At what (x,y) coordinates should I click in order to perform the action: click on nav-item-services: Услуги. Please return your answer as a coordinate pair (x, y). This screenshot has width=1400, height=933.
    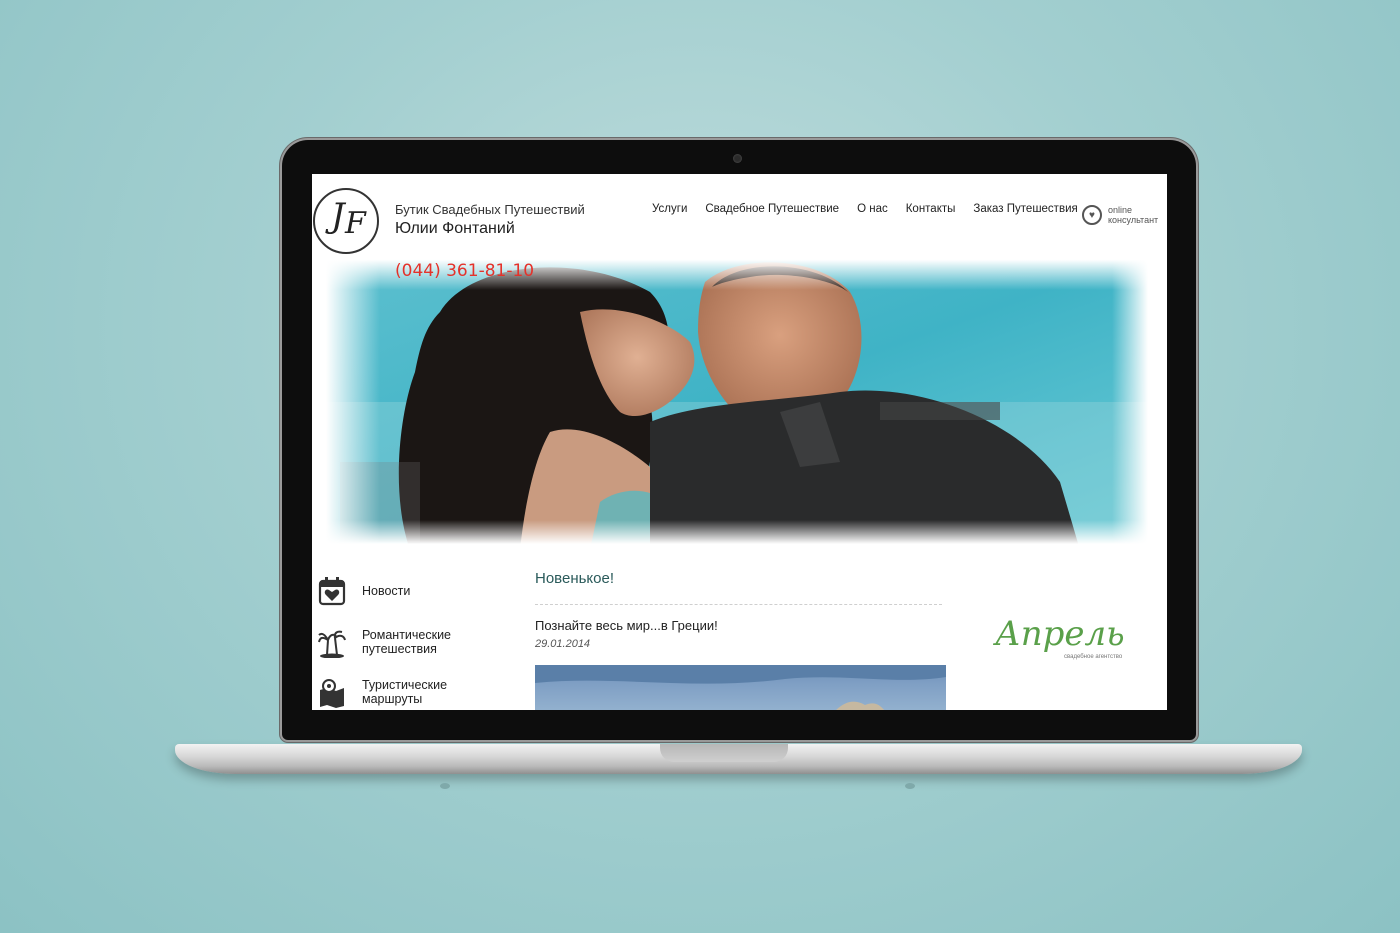
    Looking at the image, I should click on (669, 209).